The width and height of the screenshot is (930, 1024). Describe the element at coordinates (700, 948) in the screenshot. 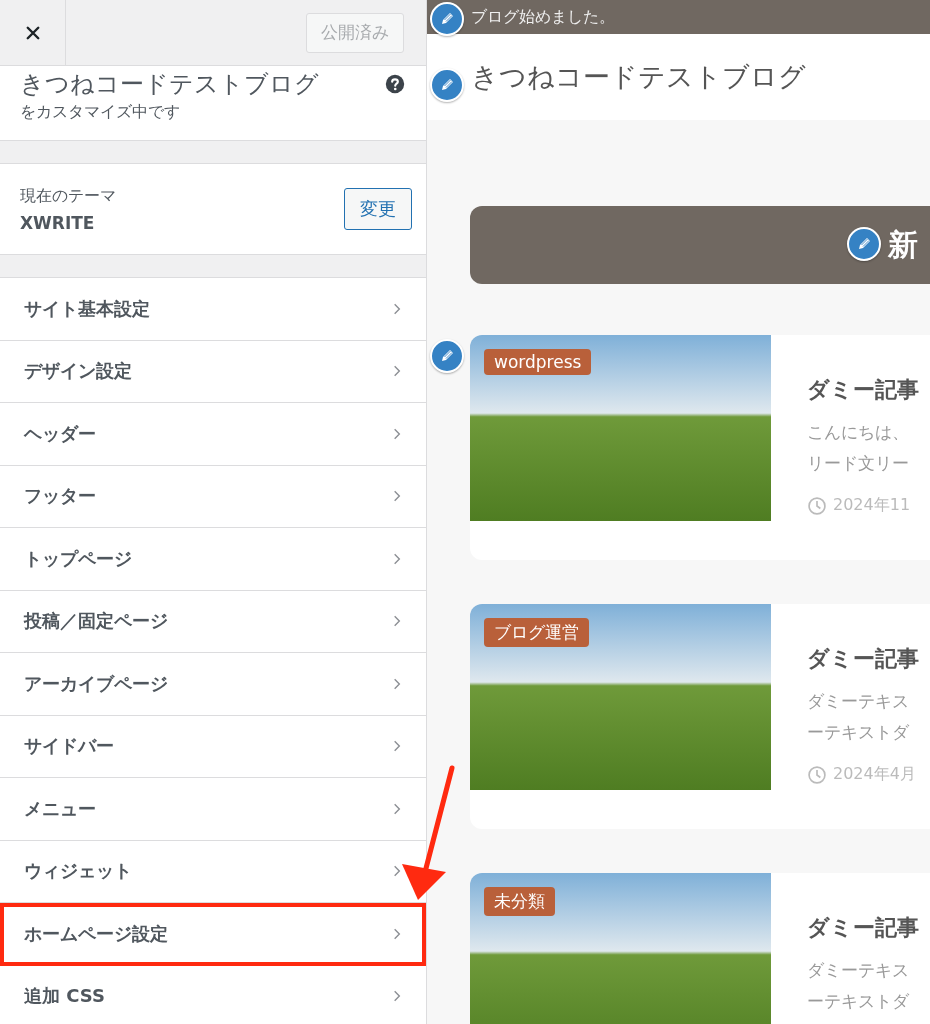

I see `post-card: 未分類 ダミー記事 ダミーテキス ーテキストダ` at that location.